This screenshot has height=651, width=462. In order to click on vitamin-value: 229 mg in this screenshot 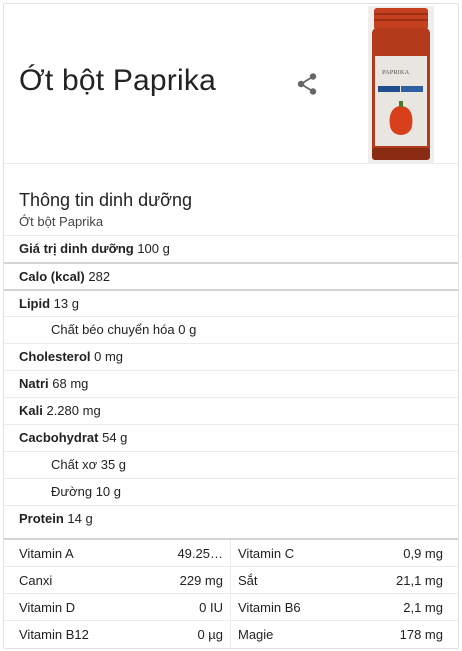, I will do `click(201, 580)`.